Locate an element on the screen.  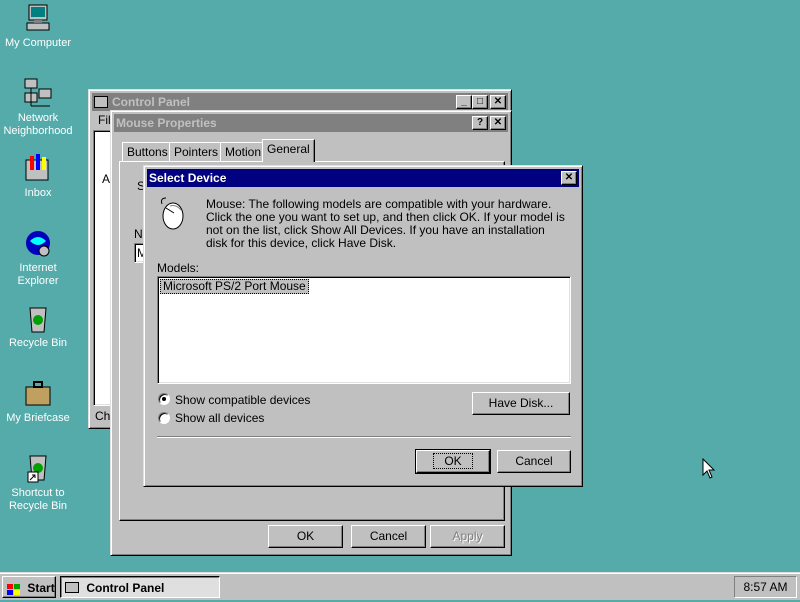
mouse-properties-title: Mouse Properties is located at coordinates (166, 123).